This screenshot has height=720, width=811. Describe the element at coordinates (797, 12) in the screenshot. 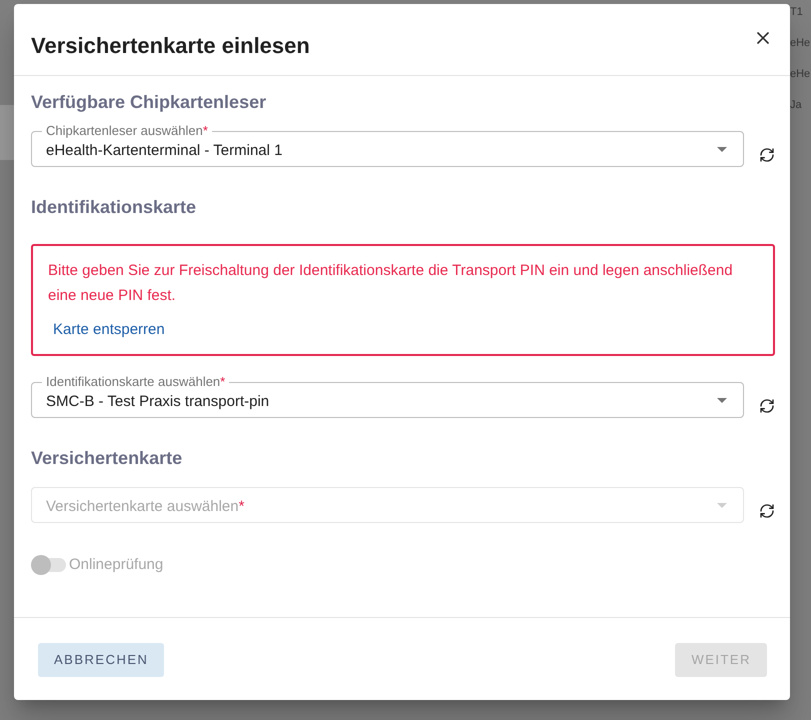

I see `background-text: T1` at that location.